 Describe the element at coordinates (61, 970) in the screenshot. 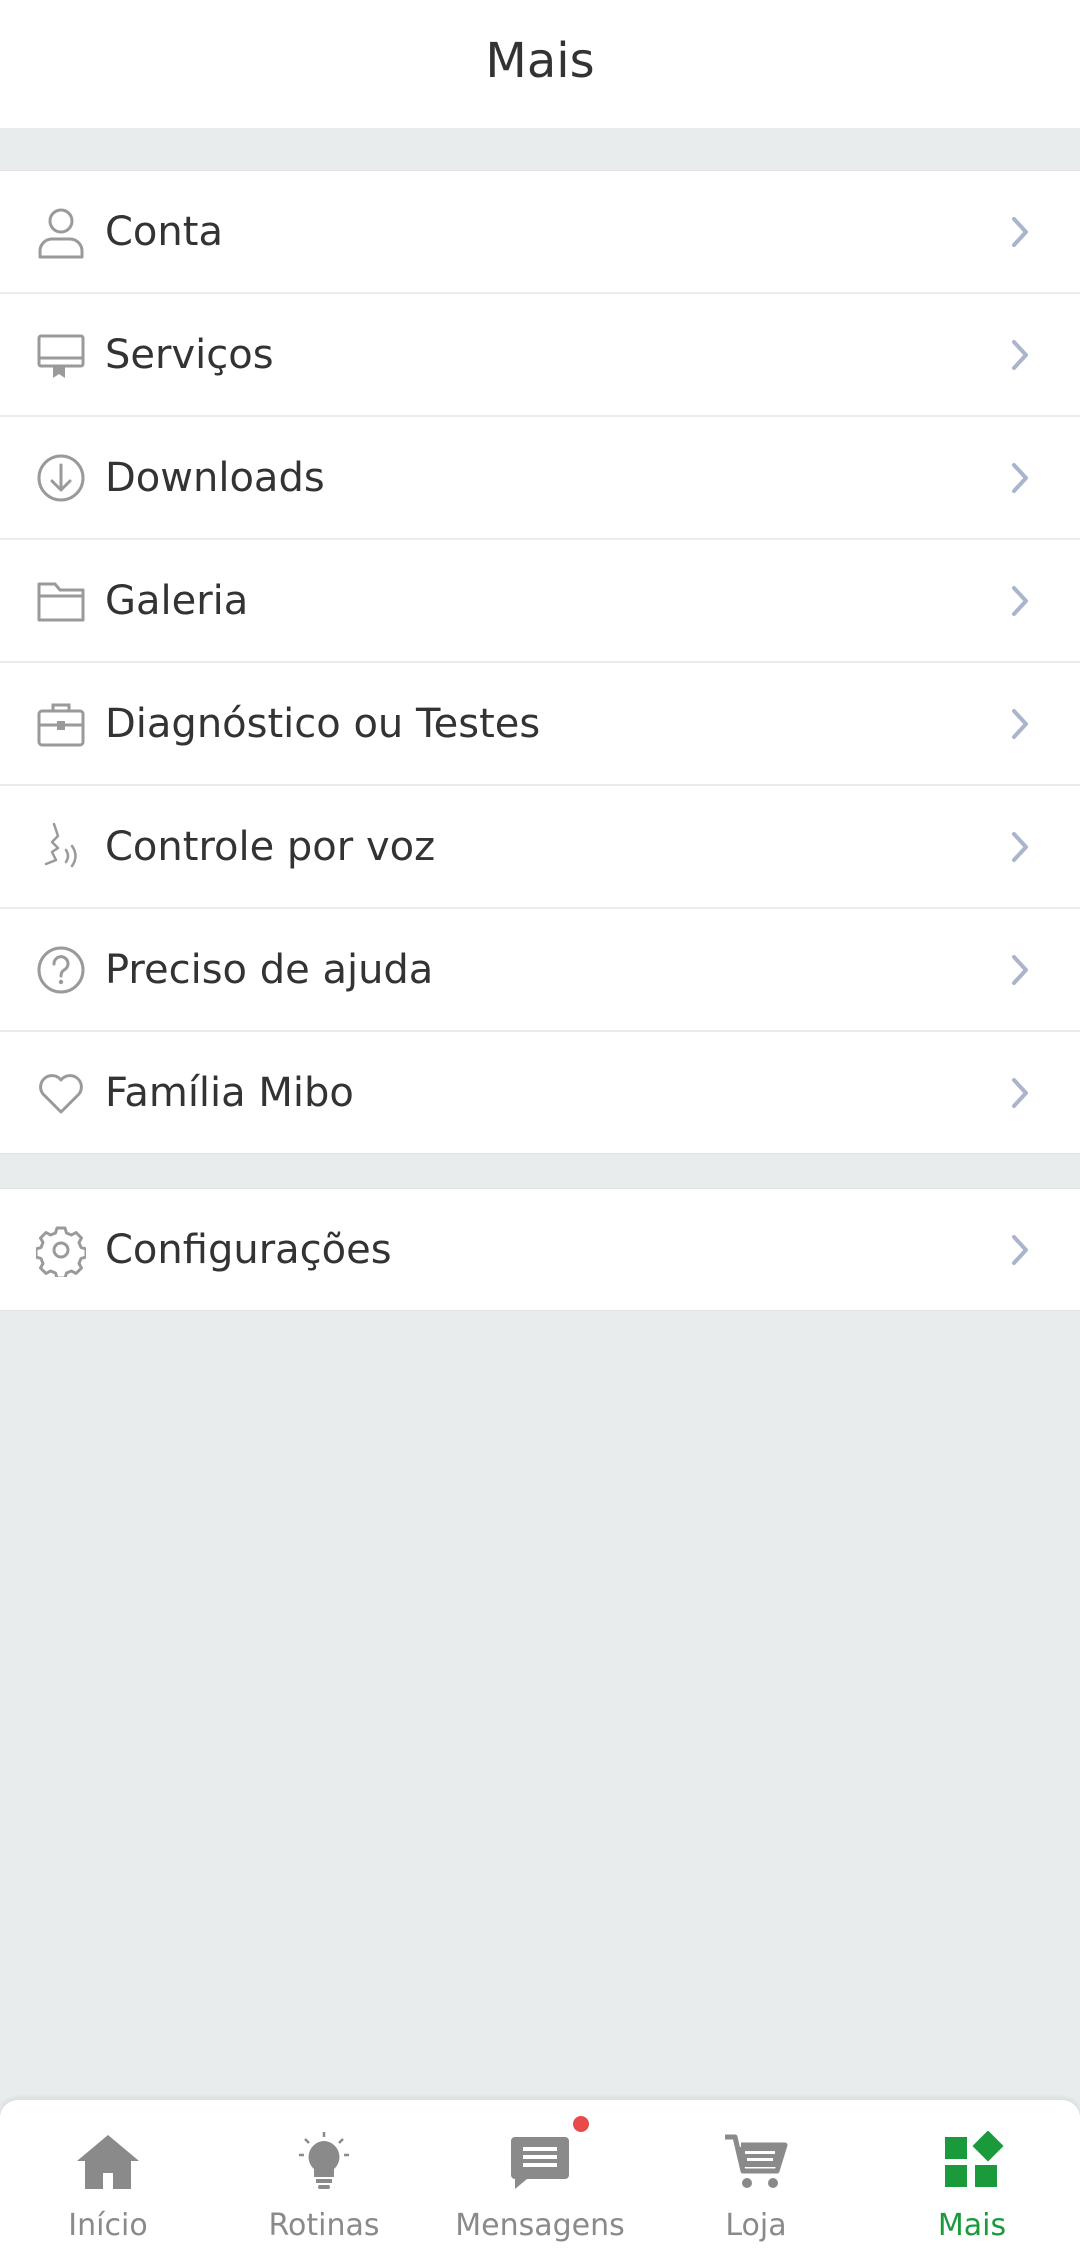

I see `help-icon` at that location.